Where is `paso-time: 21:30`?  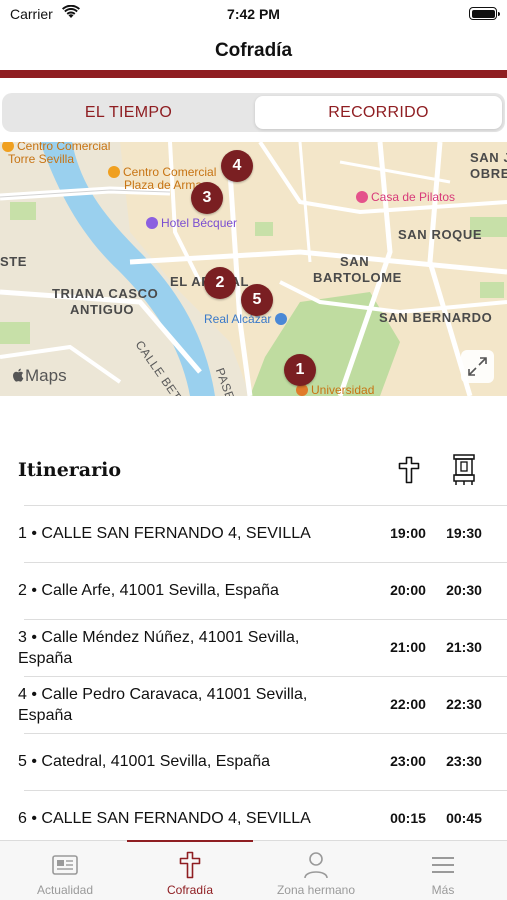 paso-time: 21:30 is located at coordinates (464, 647).